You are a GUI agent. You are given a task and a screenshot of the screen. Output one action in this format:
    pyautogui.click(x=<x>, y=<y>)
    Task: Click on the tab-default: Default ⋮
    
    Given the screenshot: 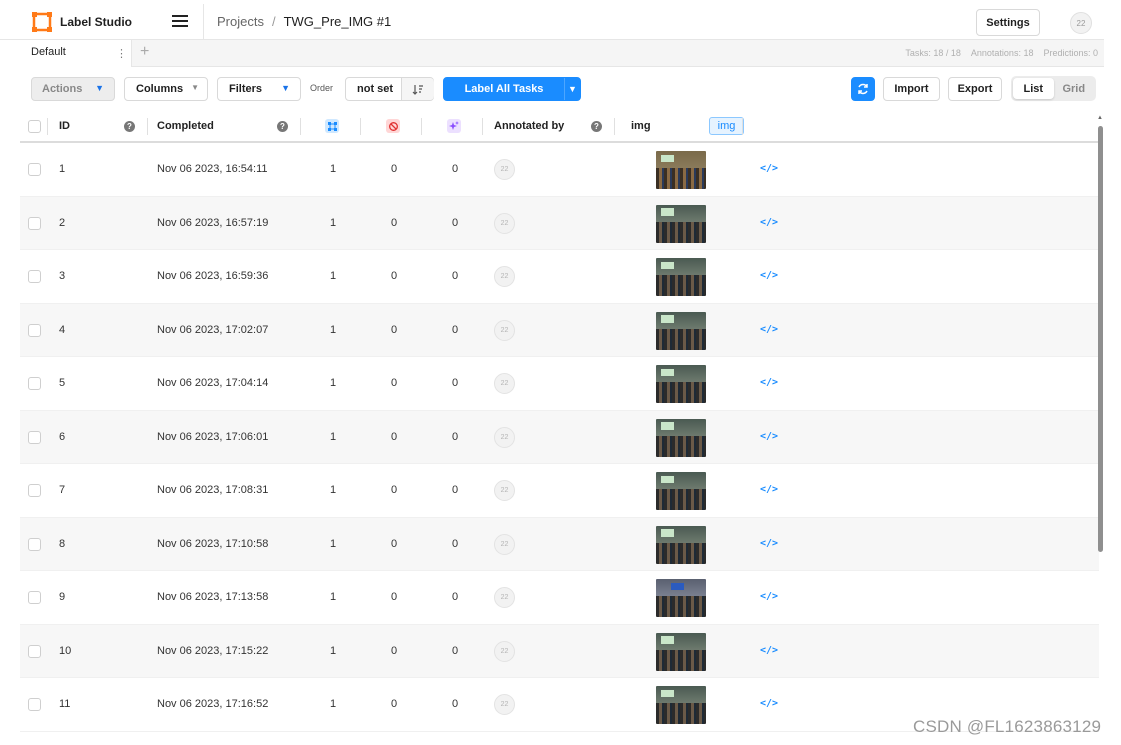 What is the action you would take?
    pyautogui.click(x=76, y=53)
    